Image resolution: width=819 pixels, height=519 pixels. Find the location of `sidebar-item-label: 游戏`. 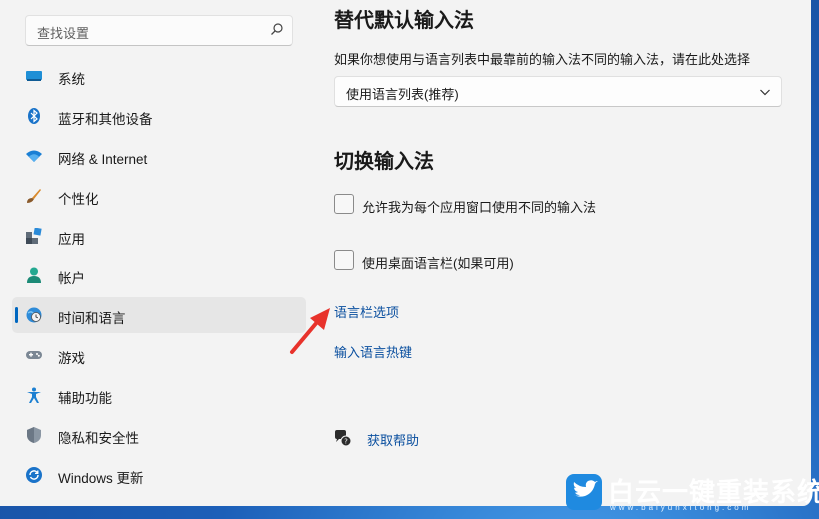

sidebar-item-label: 游戏 is located at coordinates (71, 358).